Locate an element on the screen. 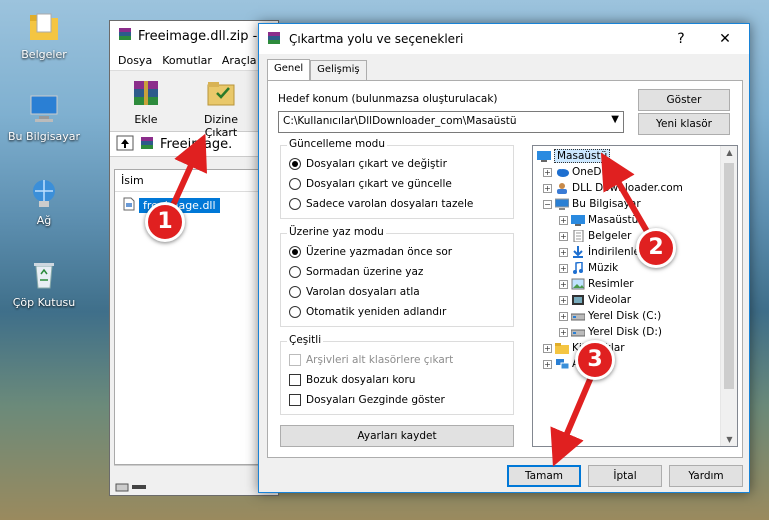 Image resolution: width=769 pixels, height=520 pixels. arrow-to-ok-button is located at coordinates (573, 417).